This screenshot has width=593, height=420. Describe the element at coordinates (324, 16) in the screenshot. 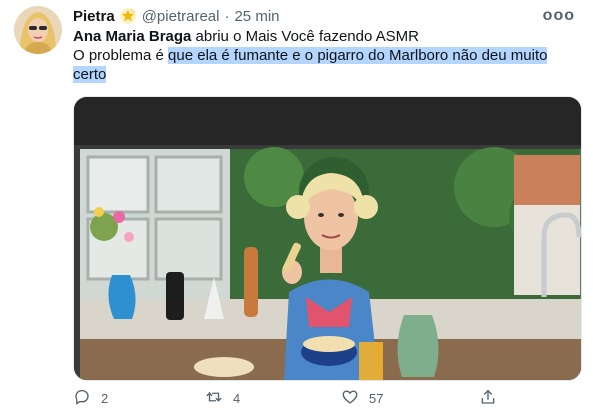

I see `tweet-header: Pietra @pietrareal · 25 min ooo` at that location.